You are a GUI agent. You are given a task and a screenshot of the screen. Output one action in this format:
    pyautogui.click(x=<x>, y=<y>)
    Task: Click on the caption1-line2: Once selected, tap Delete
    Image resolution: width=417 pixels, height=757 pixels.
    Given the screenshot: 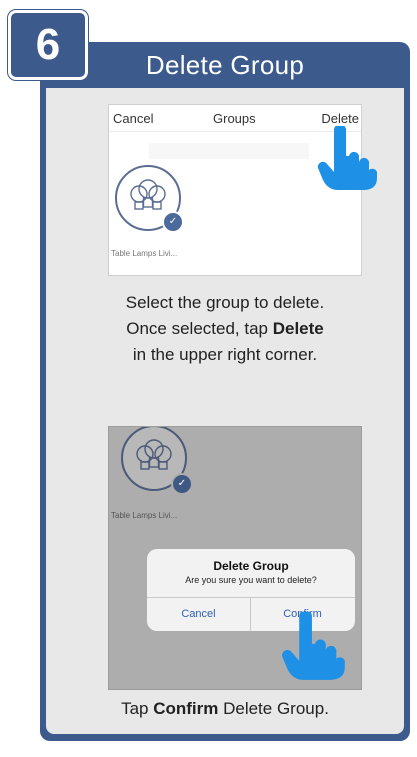 What is the action you would take?
    pyautogui.click(x=225, y=329)
    